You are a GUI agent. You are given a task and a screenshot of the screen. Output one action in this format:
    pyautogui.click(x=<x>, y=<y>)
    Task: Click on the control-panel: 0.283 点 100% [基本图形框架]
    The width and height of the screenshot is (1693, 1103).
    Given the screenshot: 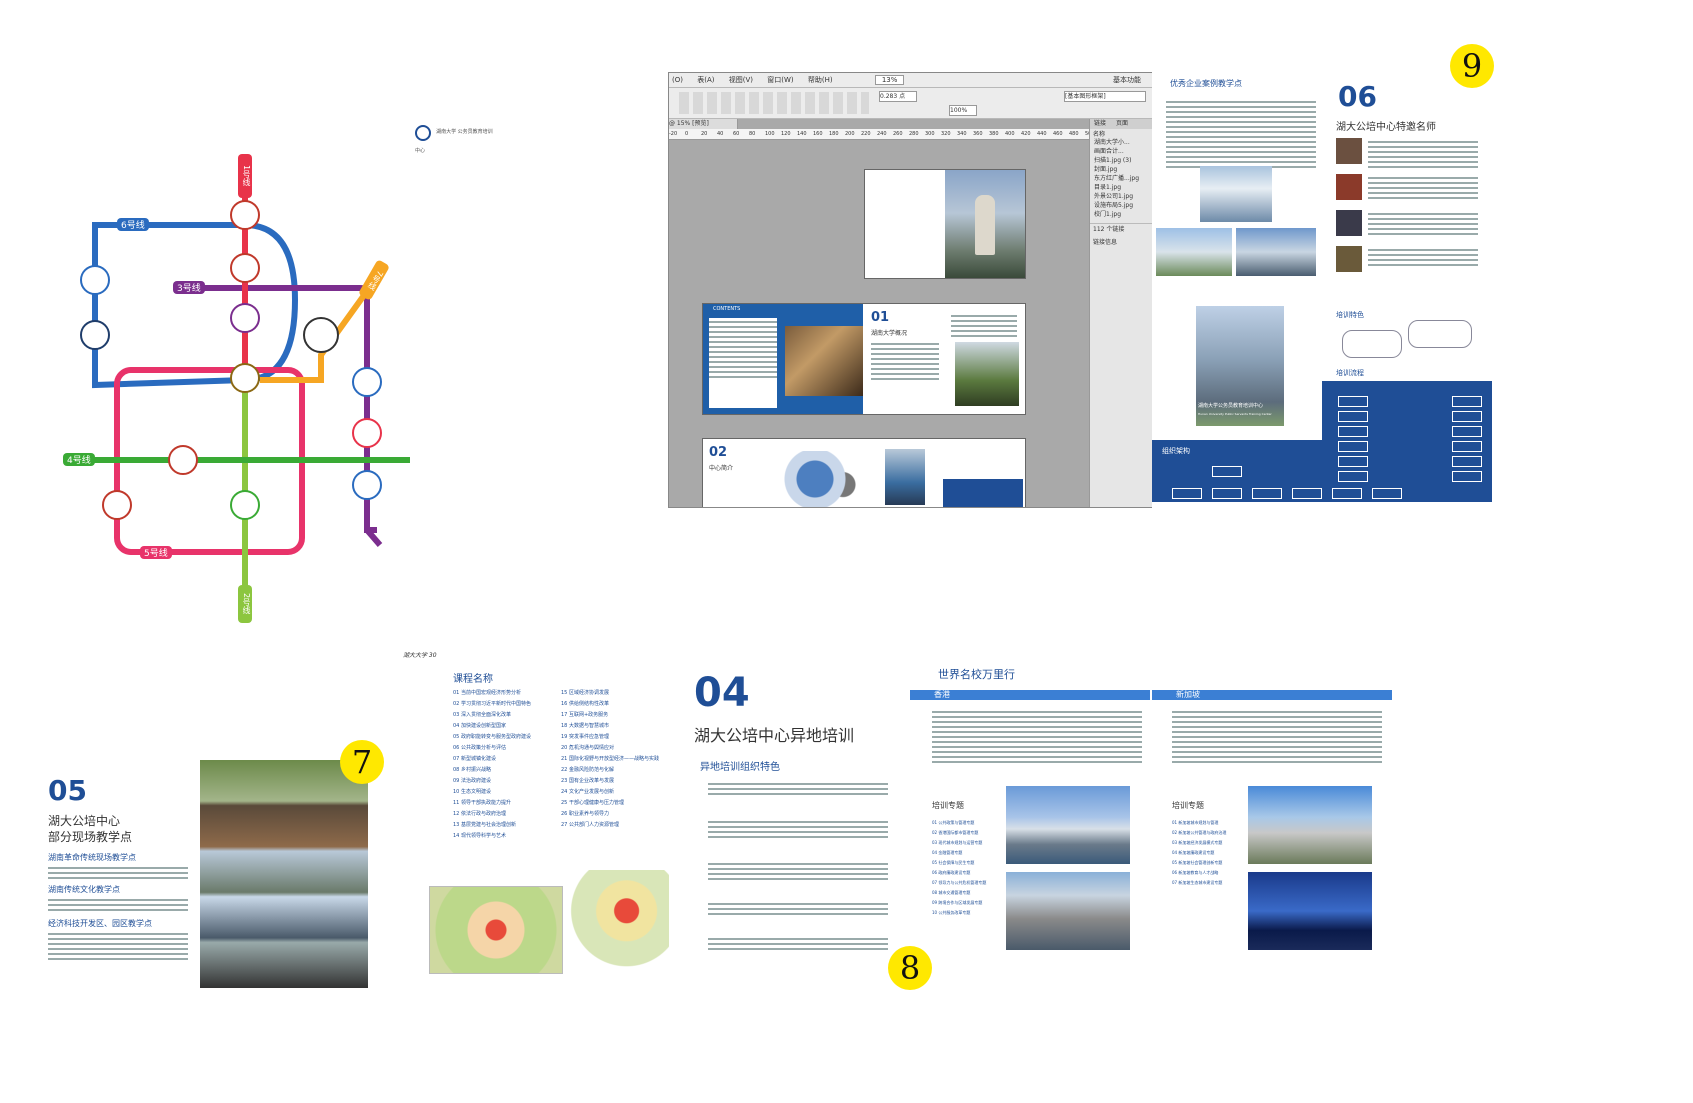 What is the action you would take?
    pyautogui.click(x=912, y=103)
    